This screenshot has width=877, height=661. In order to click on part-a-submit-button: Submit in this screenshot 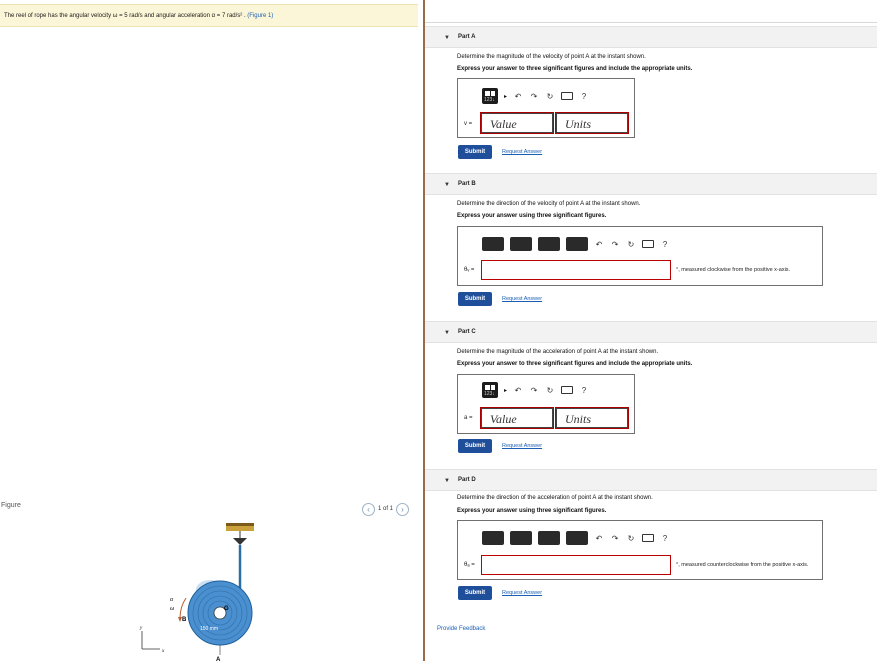, I will do `click(475, 152)`.